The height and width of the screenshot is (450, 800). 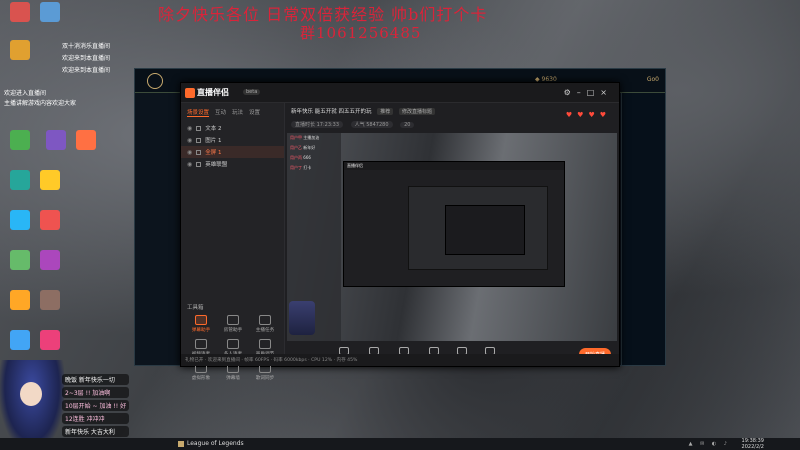 What do you see at coordinates (237, 112) in the screenshot?
I see `tab-play: 玩法` at bounding box center [237, 112].